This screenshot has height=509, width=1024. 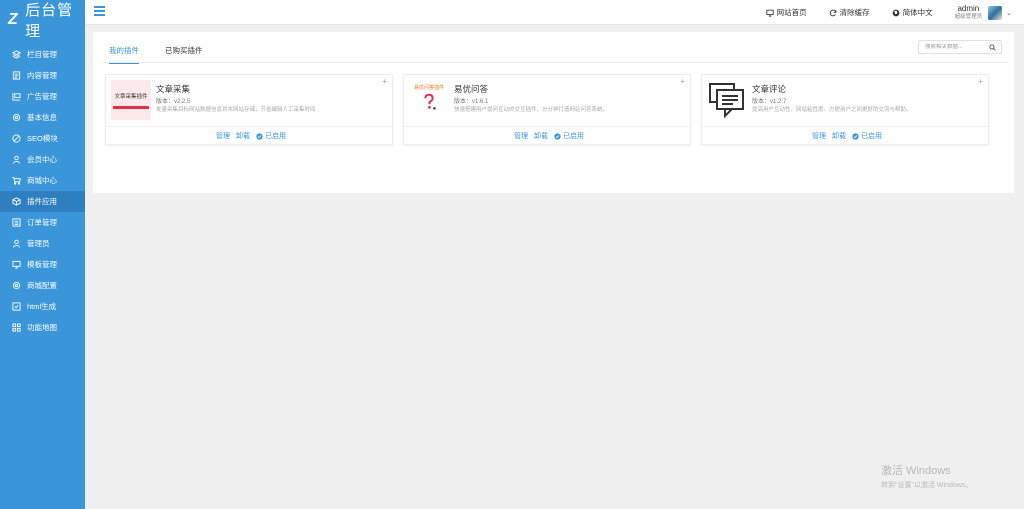 I want to click on search-icon, so click(x=992, y=47).